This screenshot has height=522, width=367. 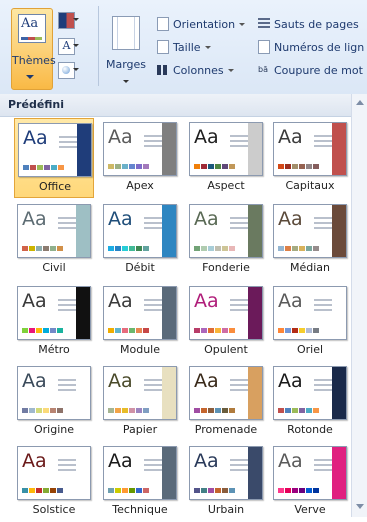 I want to click on theme-tile-verve: Aa Verve, so click(x=310, y=482).